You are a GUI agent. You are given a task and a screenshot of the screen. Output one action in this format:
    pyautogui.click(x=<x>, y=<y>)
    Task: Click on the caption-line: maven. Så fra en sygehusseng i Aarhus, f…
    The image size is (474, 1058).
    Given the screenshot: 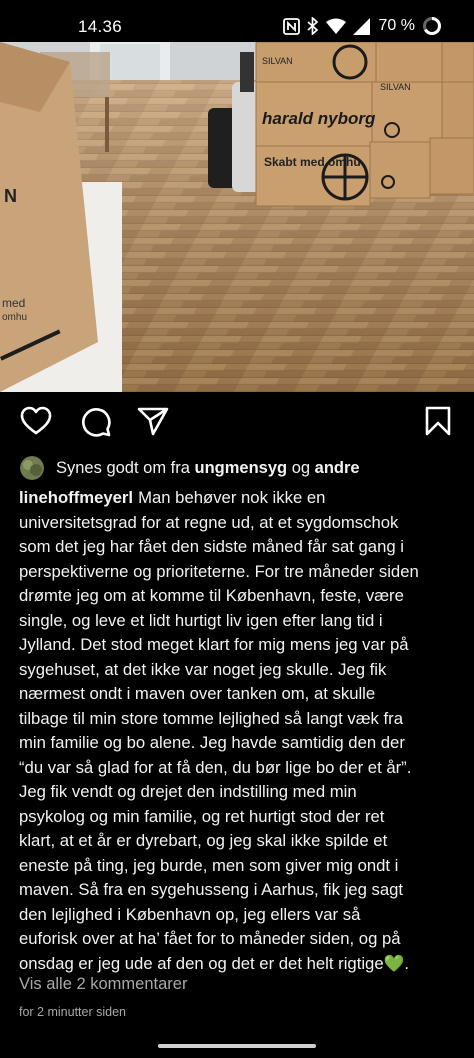 What is the action you would take?
    pyautogui.click(x=211, y=889)
    